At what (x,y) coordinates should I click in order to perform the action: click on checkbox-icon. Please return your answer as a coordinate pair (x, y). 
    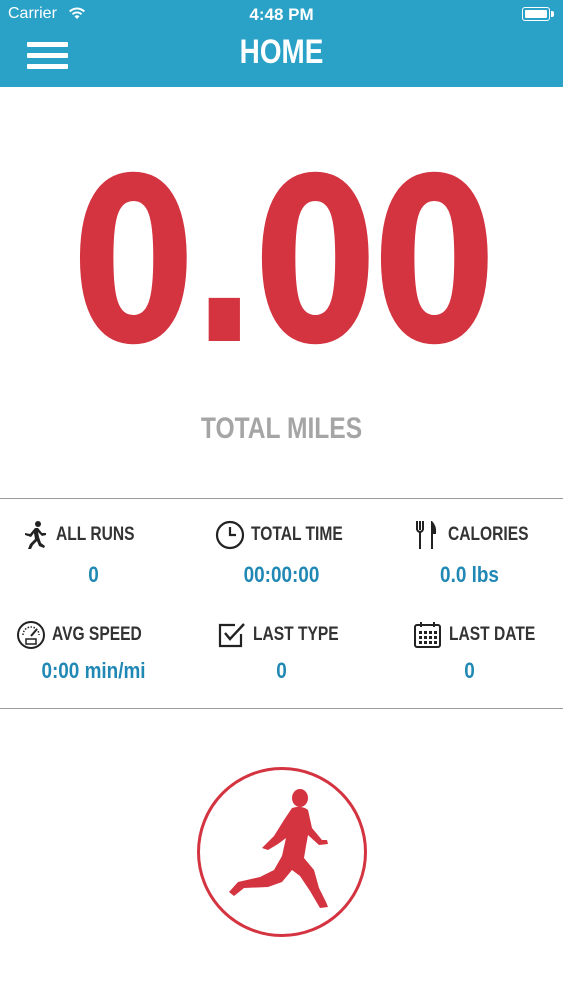
    Looking at the image, I should click on (232, 635).